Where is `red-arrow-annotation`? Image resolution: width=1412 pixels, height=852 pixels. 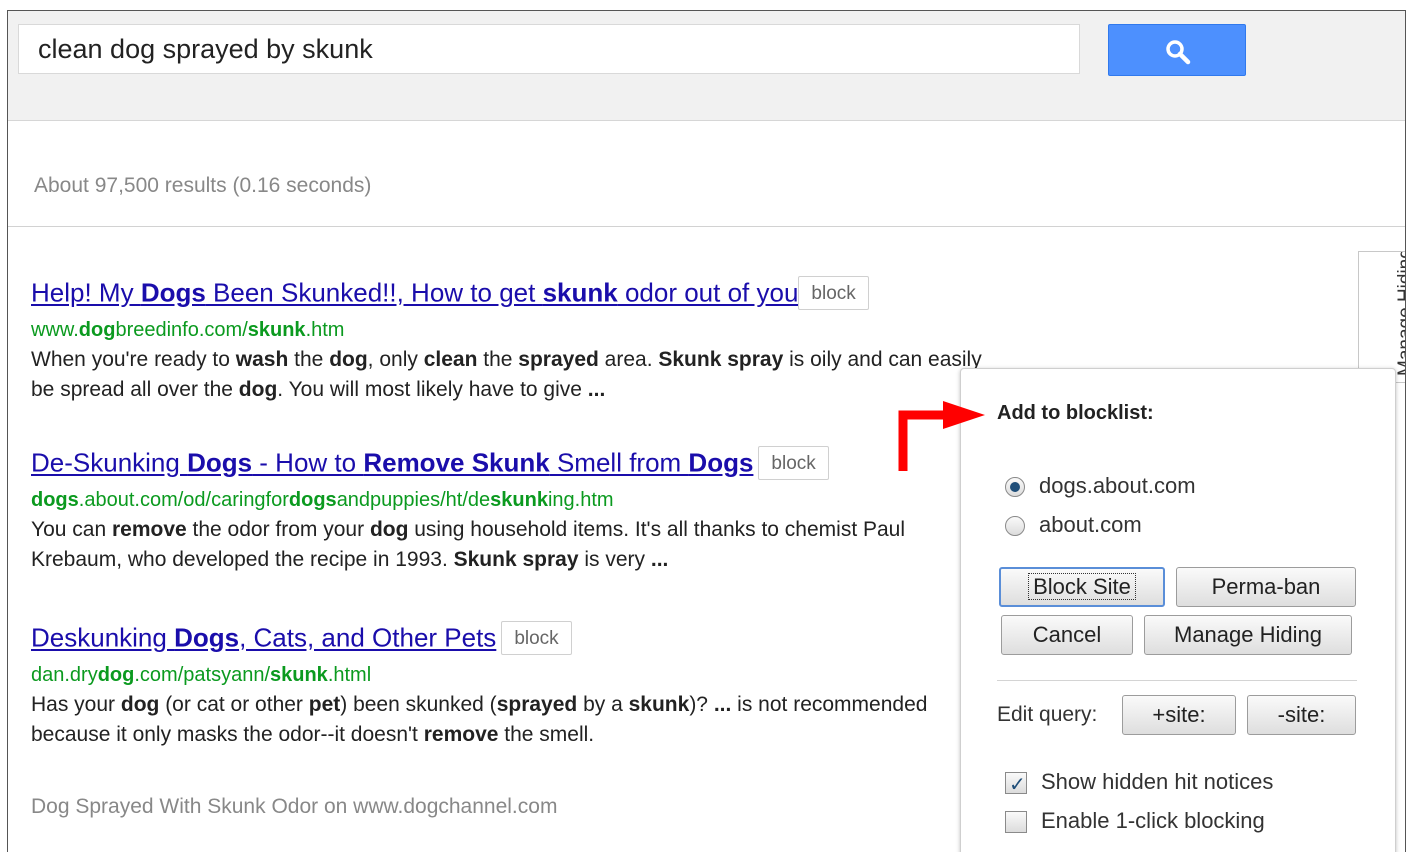
red-arrow-annotation is located at coordinates (941, 436).